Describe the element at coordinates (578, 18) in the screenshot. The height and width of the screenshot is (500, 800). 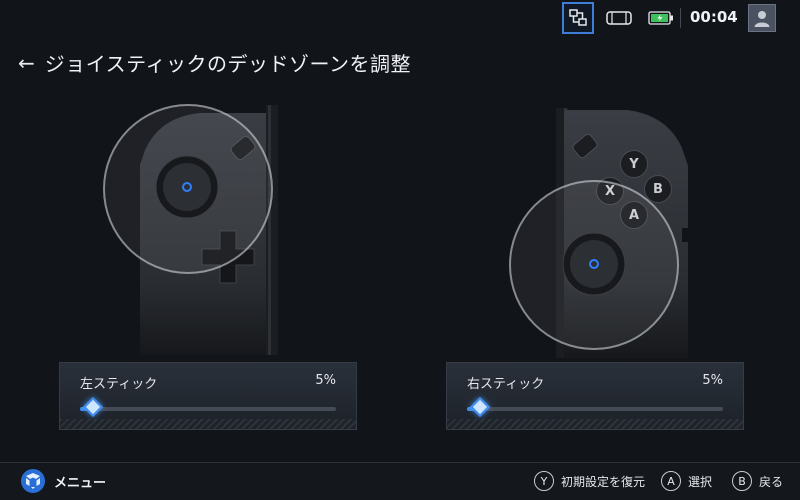
I see `network-icon` at that location.